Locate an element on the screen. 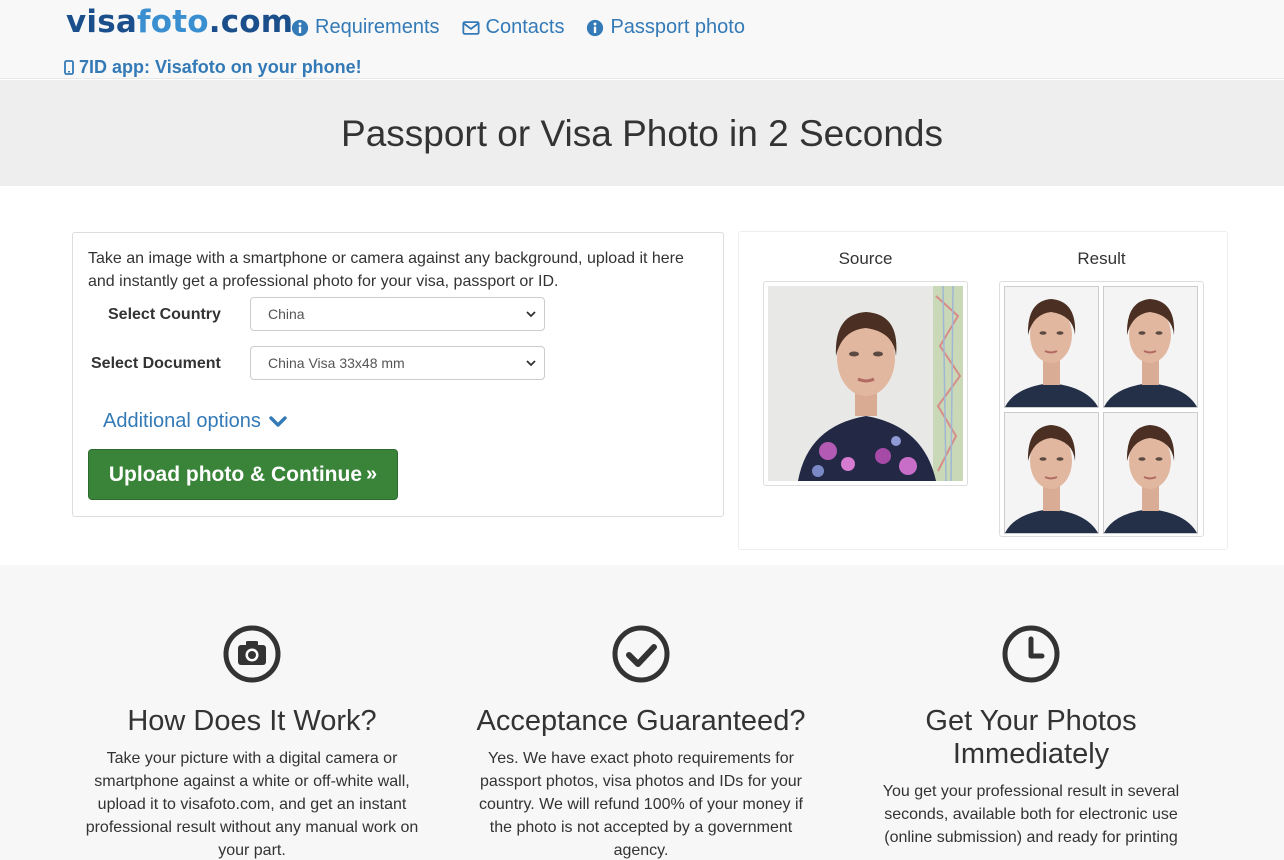  app-link: 7ID app: Visafoto on your phone! is located at coordinates (213, 67).